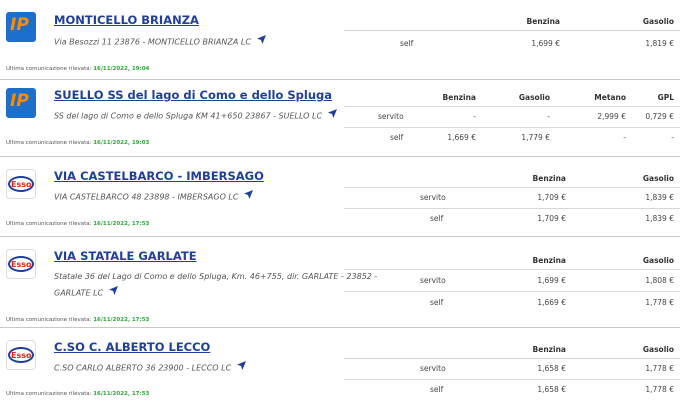  I want to click on fuel-header-gasolio: Gasolio, so click(658, 22).